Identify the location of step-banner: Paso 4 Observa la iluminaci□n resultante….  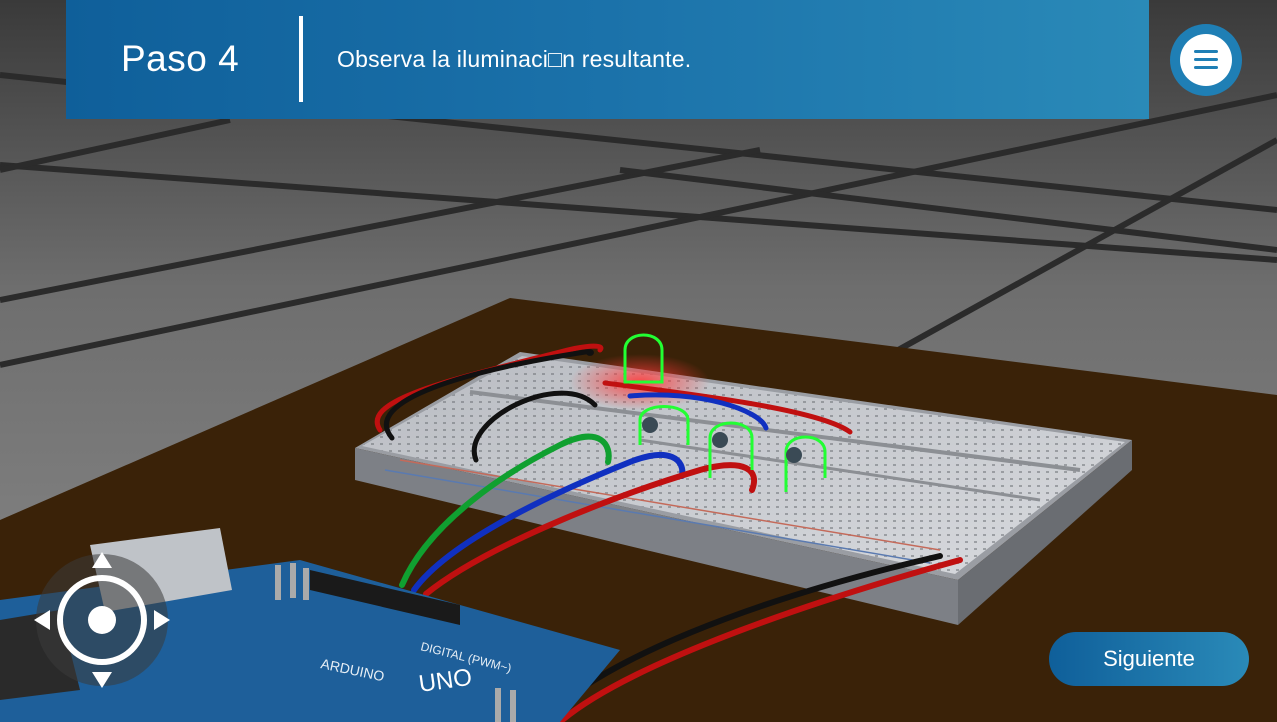
(607, 59).